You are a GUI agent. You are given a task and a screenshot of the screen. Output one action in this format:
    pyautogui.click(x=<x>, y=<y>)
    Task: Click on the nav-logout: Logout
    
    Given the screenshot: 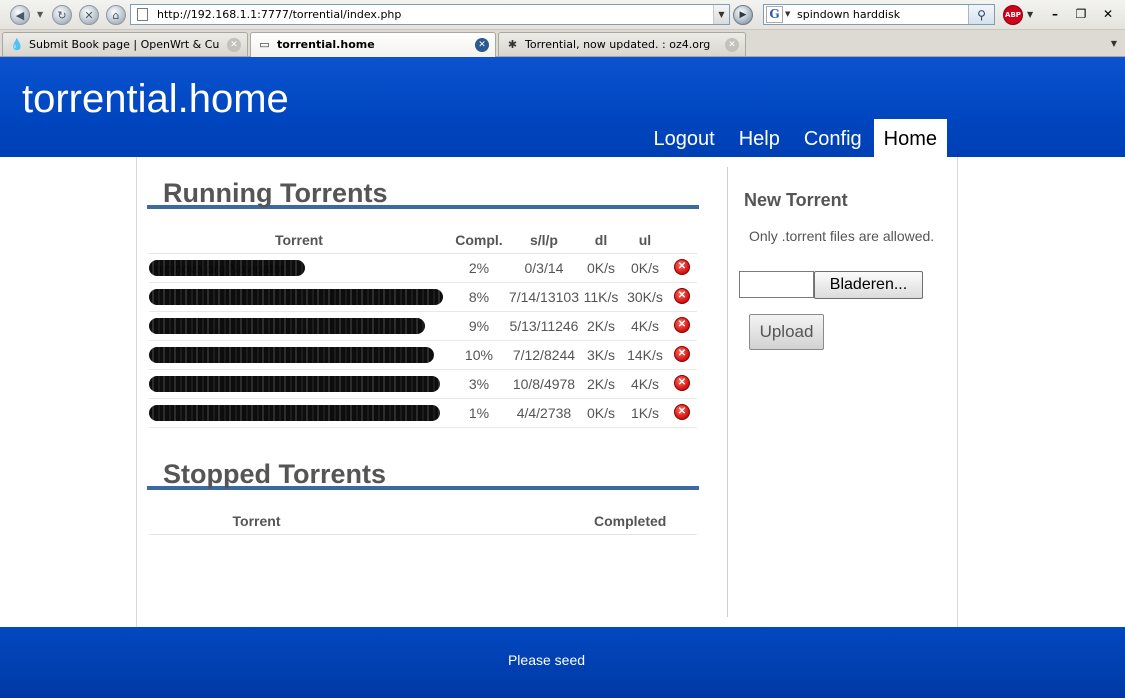 What is the action you would take?
    pyautogui.click(x=684, y=138)
    